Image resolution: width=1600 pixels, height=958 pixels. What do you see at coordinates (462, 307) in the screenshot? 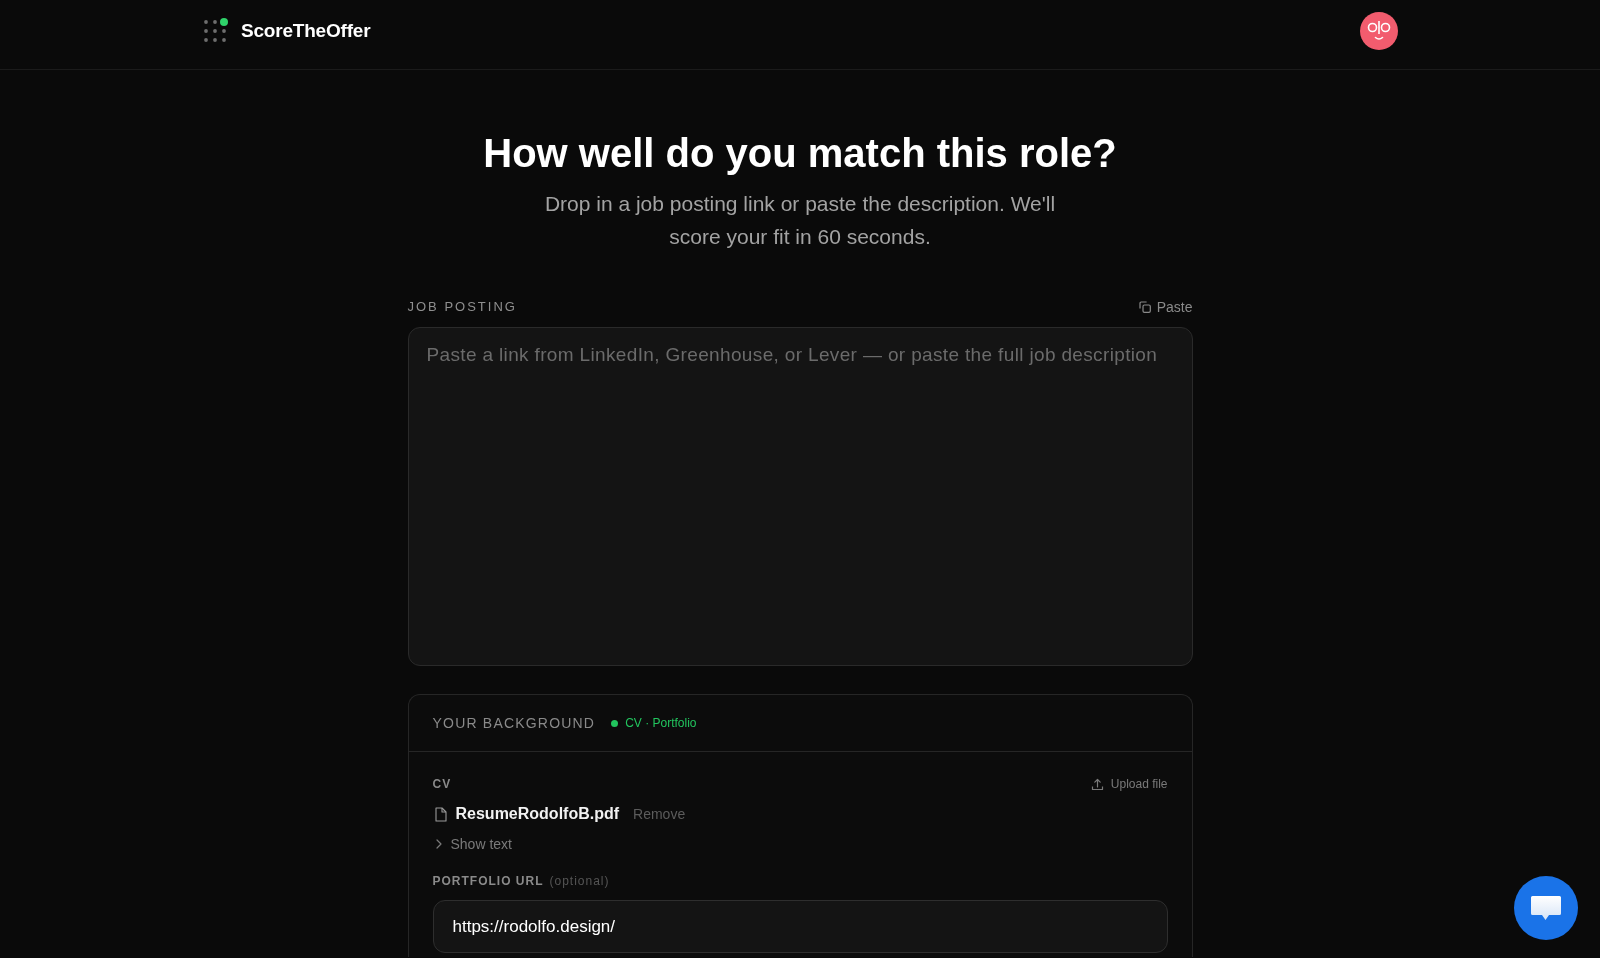
I see `job-posting-label: JOB POSTING` at bounding box center [462, 307].